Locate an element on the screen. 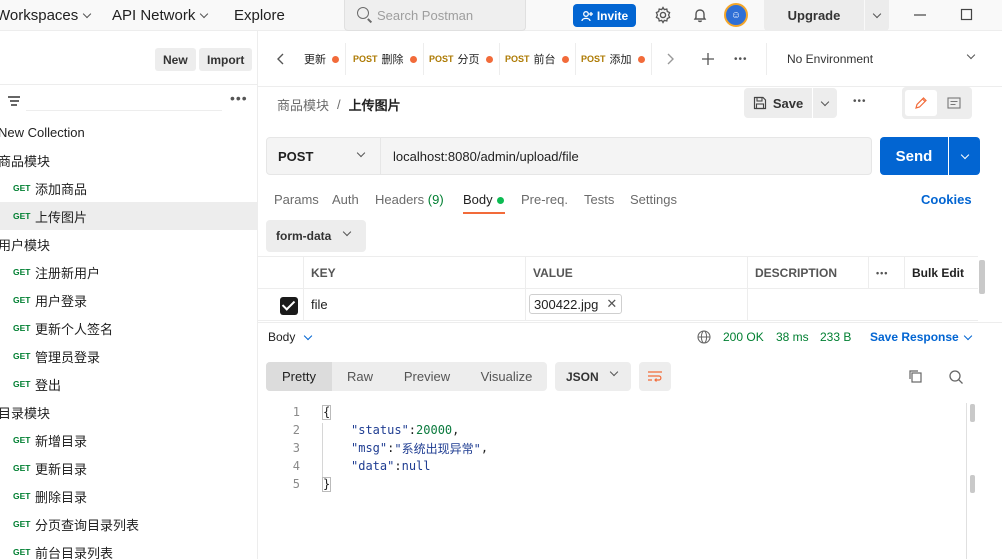  tab-body: Body is located at coordinates (483, 199).